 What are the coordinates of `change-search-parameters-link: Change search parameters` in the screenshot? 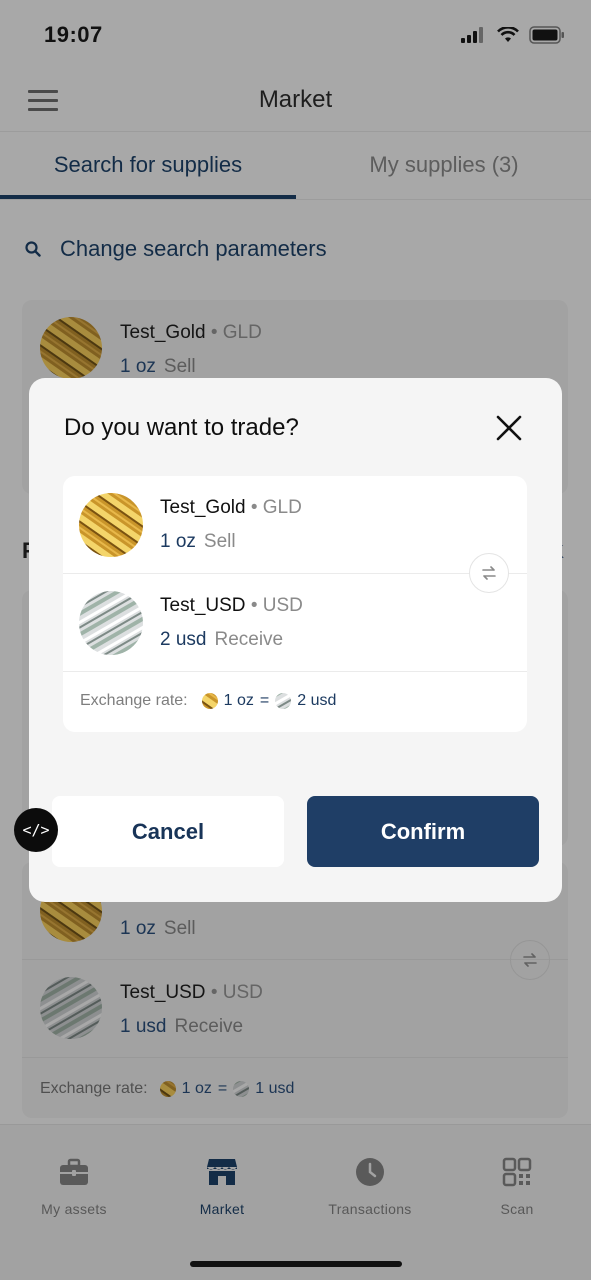 It's located at (175, 249).